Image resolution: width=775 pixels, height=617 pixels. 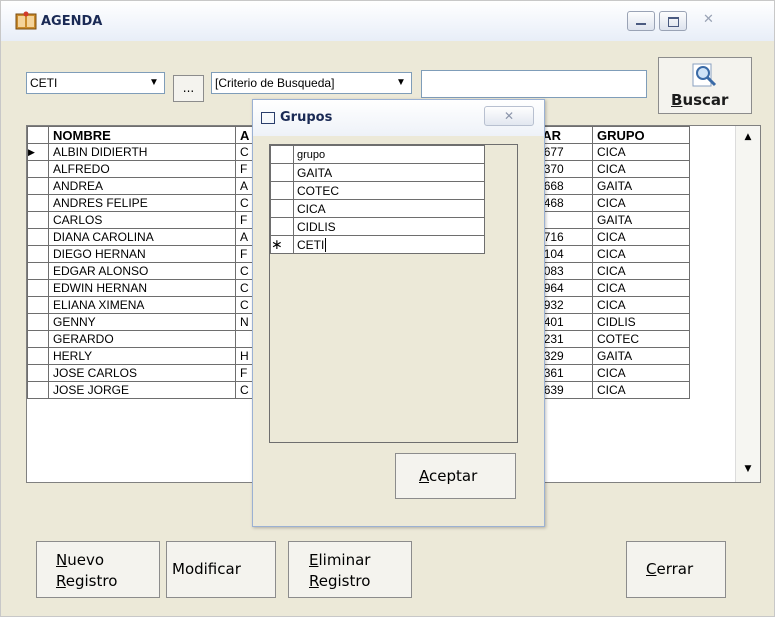 I want to click on cell-nombre: ALFREDO, so click(x=142, y=169).